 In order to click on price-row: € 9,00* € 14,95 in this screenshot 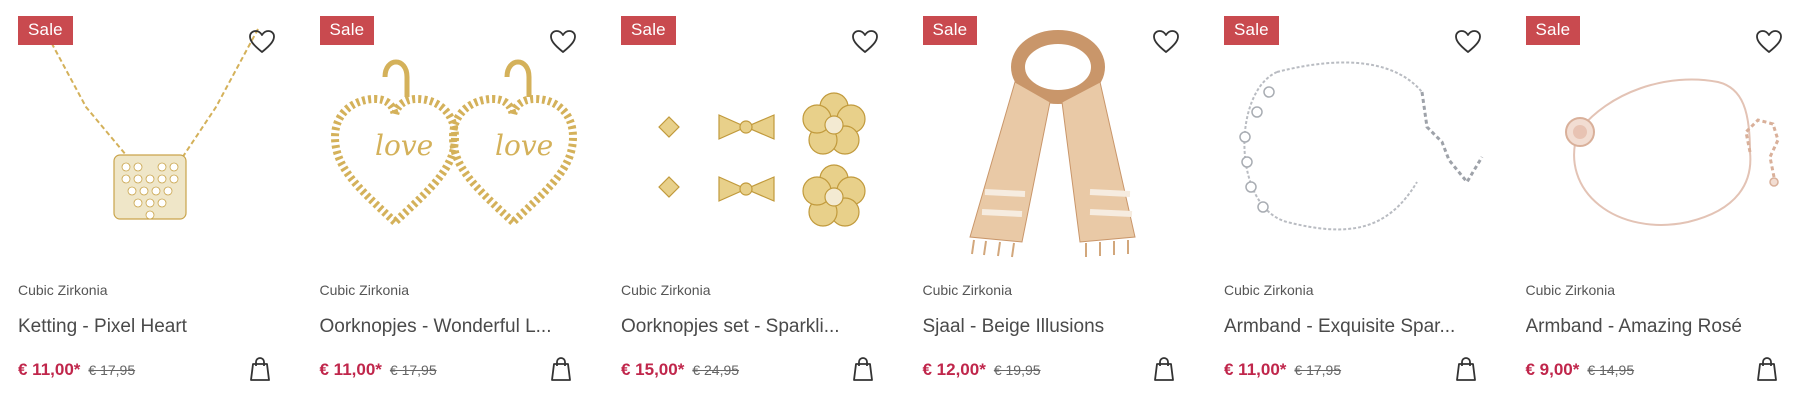, I will do `click(1659, 370)`.